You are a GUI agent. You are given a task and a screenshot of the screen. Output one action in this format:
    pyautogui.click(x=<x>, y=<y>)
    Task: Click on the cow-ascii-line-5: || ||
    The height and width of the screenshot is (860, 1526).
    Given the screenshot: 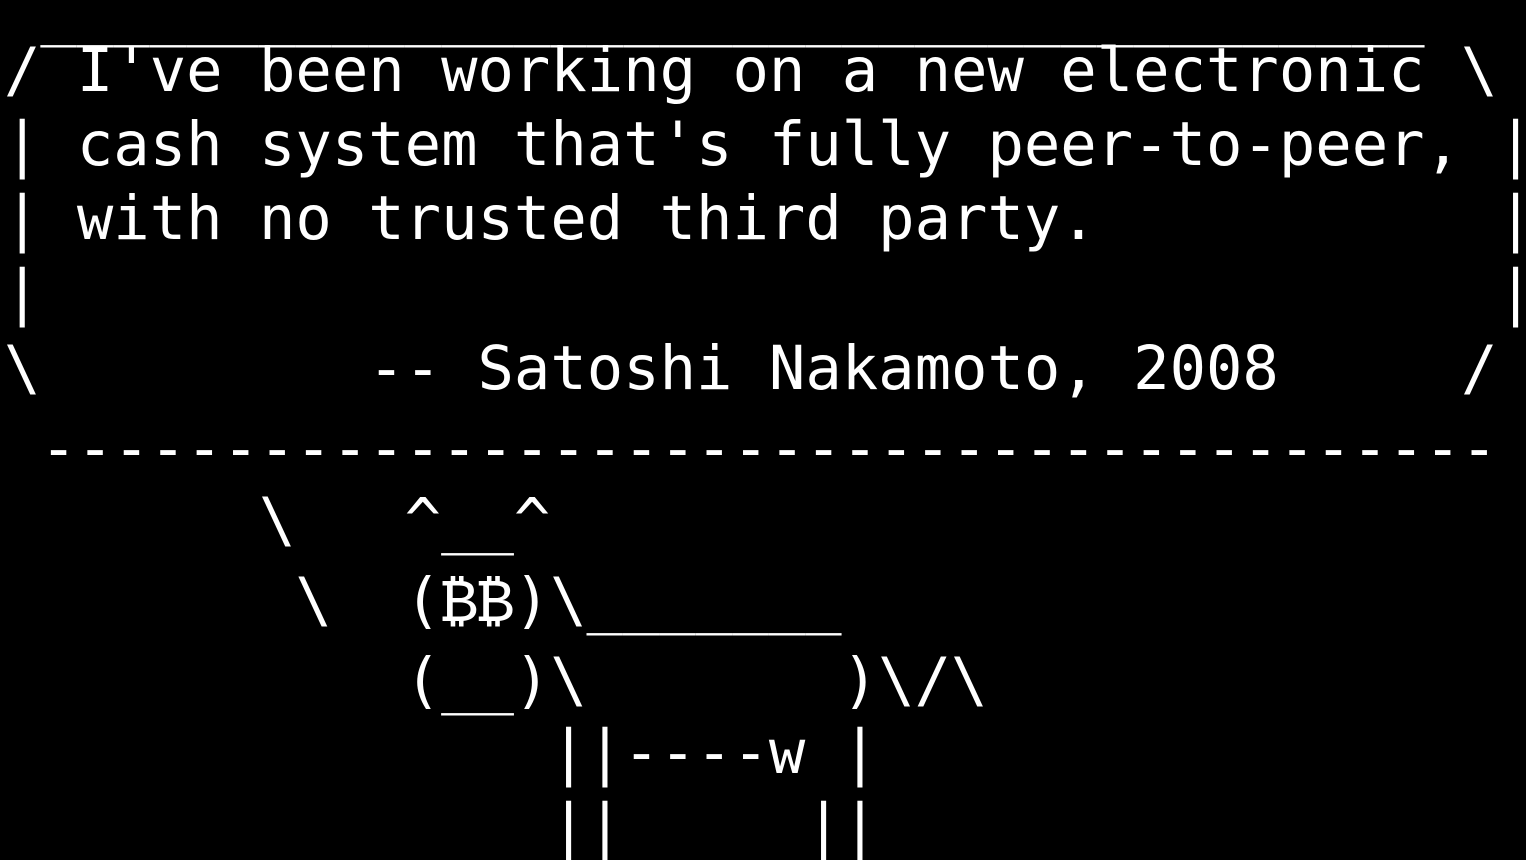 What is the action you would take?
    pyautogui.click(x=441, y=826)
    